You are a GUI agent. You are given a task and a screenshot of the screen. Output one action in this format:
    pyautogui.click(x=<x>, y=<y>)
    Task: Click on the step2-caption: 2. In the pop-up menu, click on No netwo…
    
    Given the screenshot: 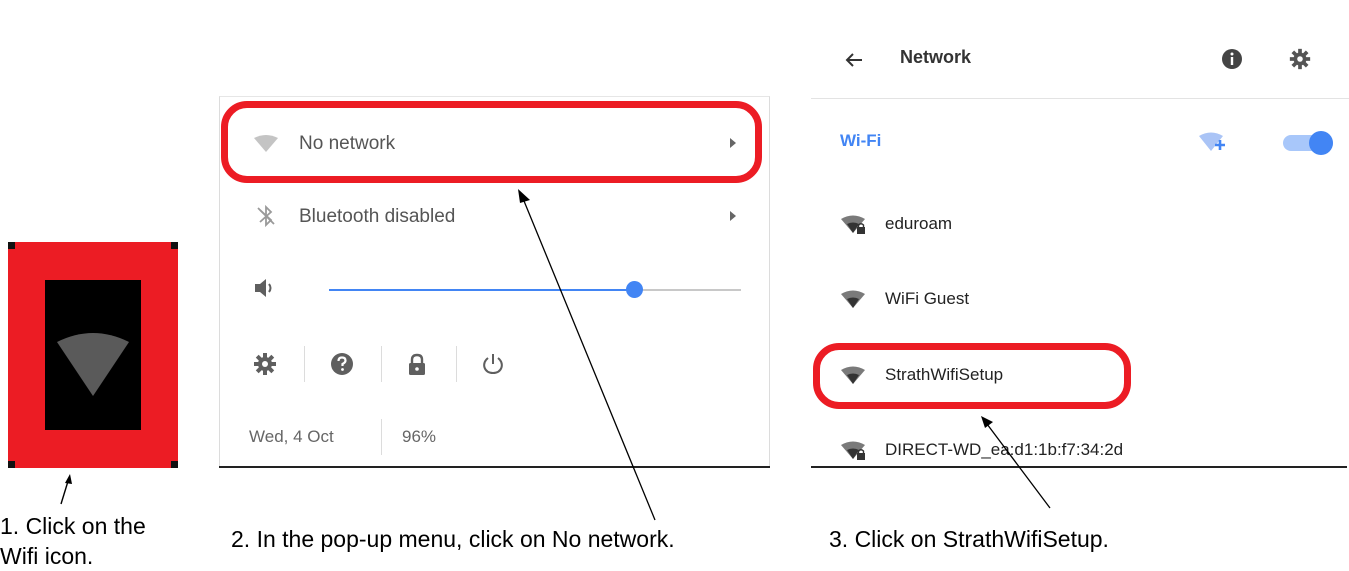 What is the action you would take?
    pyautogui.click(x=453, y=539)
    